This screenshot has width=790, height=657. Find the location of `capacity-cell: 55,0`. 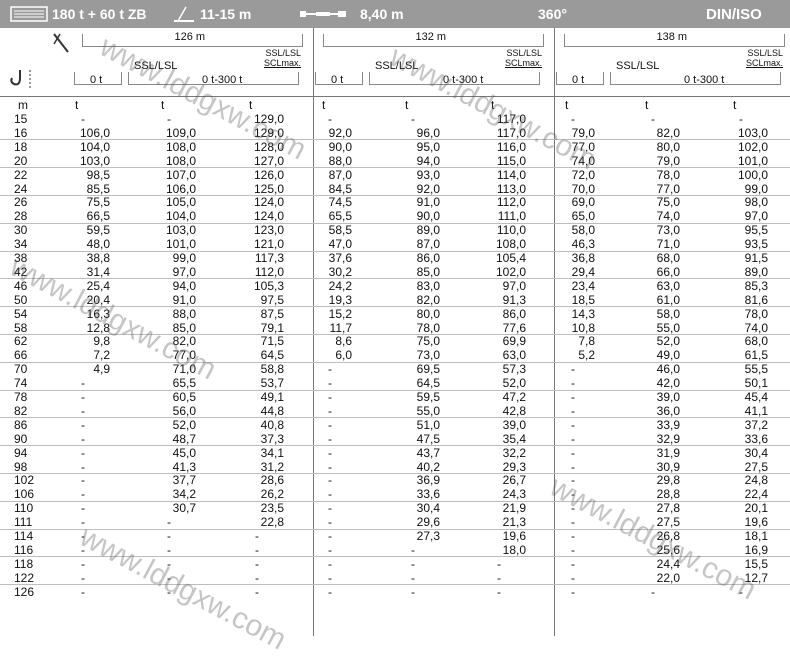

capacity-cell: 55,0 is located at coordinates (428, 410).